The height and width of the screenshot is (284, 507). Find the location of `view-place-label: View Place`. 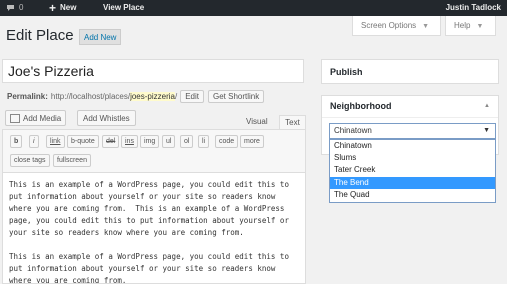

view-place-label: View Place is located at coordinates (124, 7).